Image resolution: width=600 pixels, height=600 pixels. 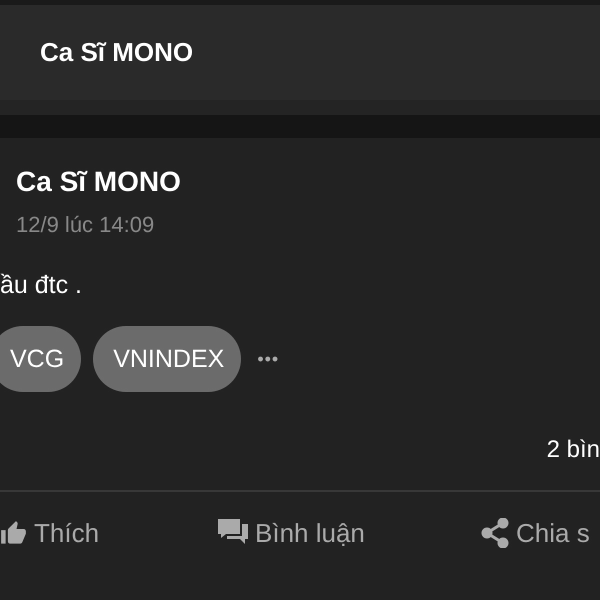 What do you see at coordinates (109, 533) in the screenshot?
I see `like-action: Thích` at bounding box center [109, 533].